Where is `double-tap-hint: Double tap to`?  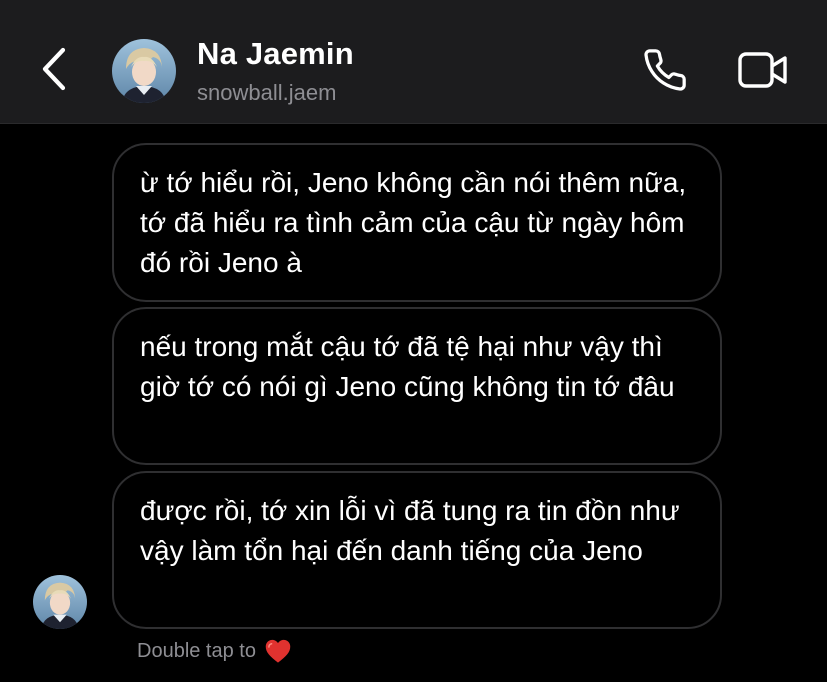 double-tap-hint: Double tap to is located at coordinates (214, 651).